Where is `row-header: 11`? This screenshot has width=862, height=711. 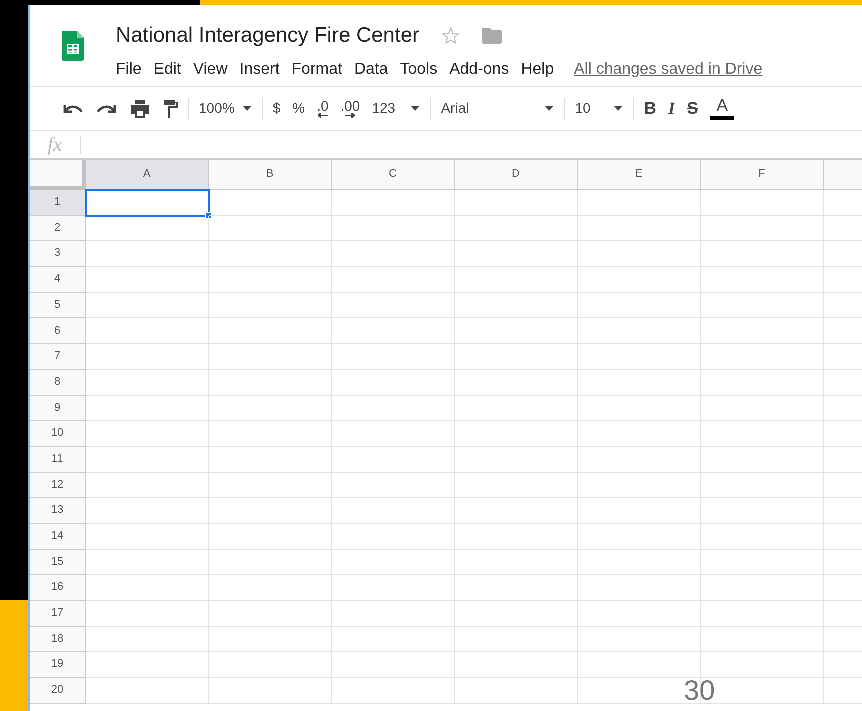
row-header: 11 is located at coordinates (58, 459).